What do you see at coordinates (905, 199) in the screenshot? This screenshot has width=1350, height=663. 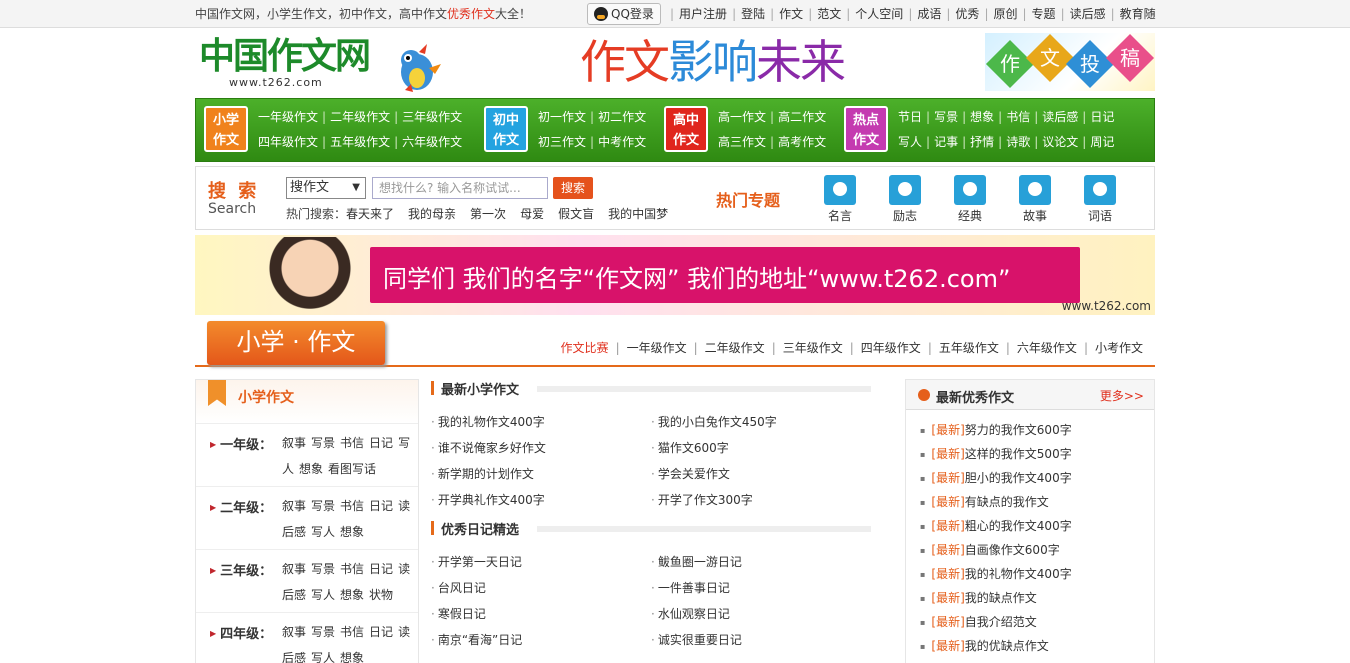 I see `topic-item: 励志` at bounding box center [905, 199].